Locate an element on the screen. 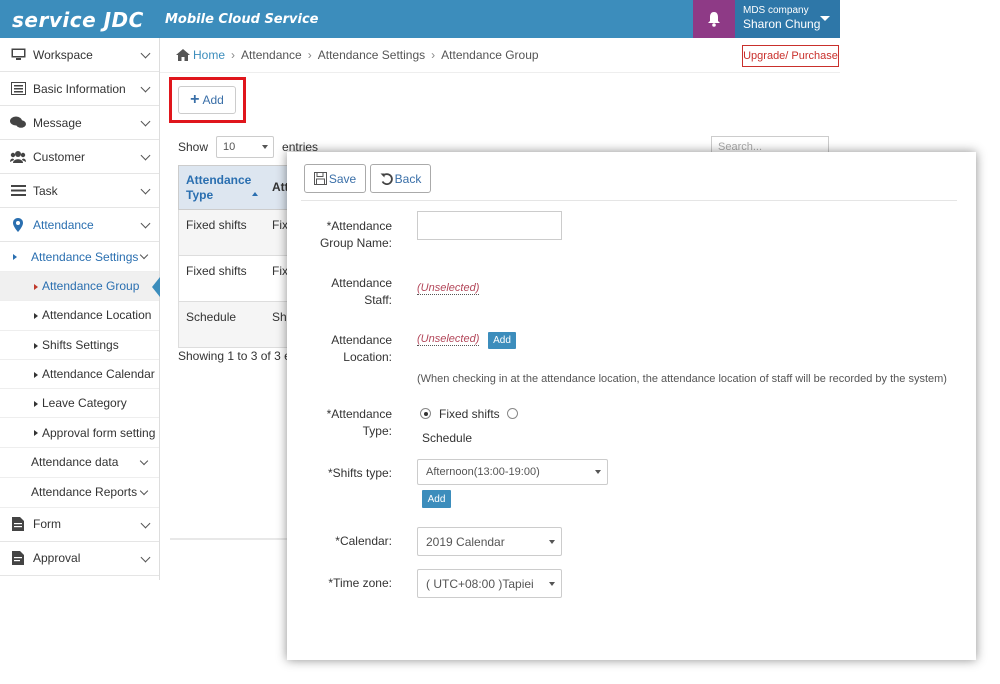 The height and width of the screenshot is (684, 1000). users-icon is located at coordinates (18, 157).